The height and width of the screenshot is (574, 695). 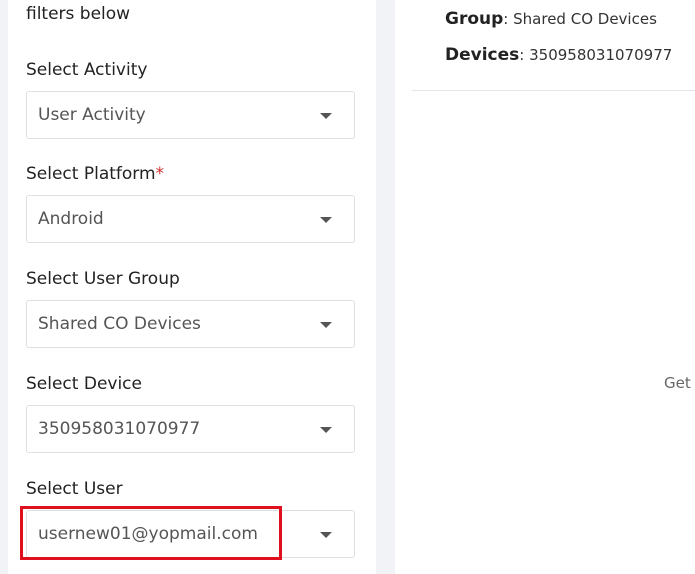 I want to click on user-select-value: usernew01@yopmail.com, so click(x=148, y=534).